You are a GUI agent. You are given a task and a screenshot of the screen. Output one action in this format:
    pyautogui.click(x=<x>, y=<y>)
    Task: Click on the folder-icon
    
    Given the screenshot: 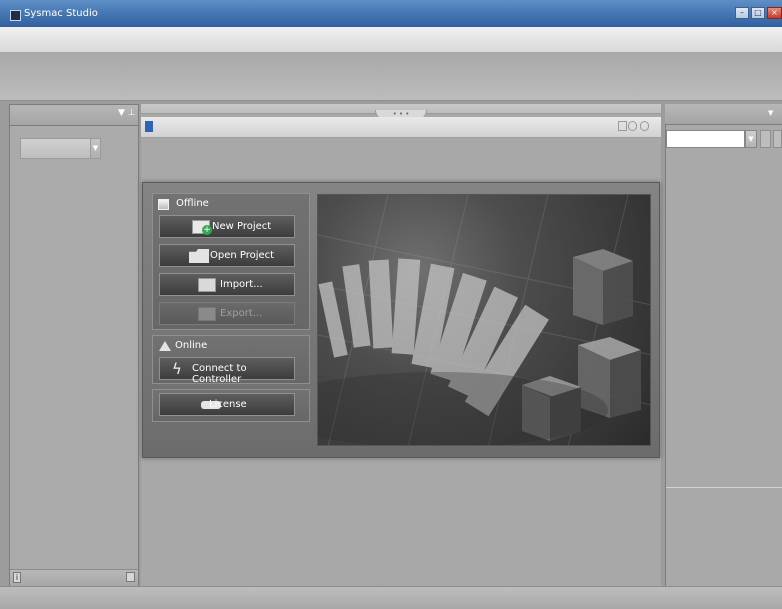 What is the action you would take?
    pyautogui.click(x=199, y=256)
    